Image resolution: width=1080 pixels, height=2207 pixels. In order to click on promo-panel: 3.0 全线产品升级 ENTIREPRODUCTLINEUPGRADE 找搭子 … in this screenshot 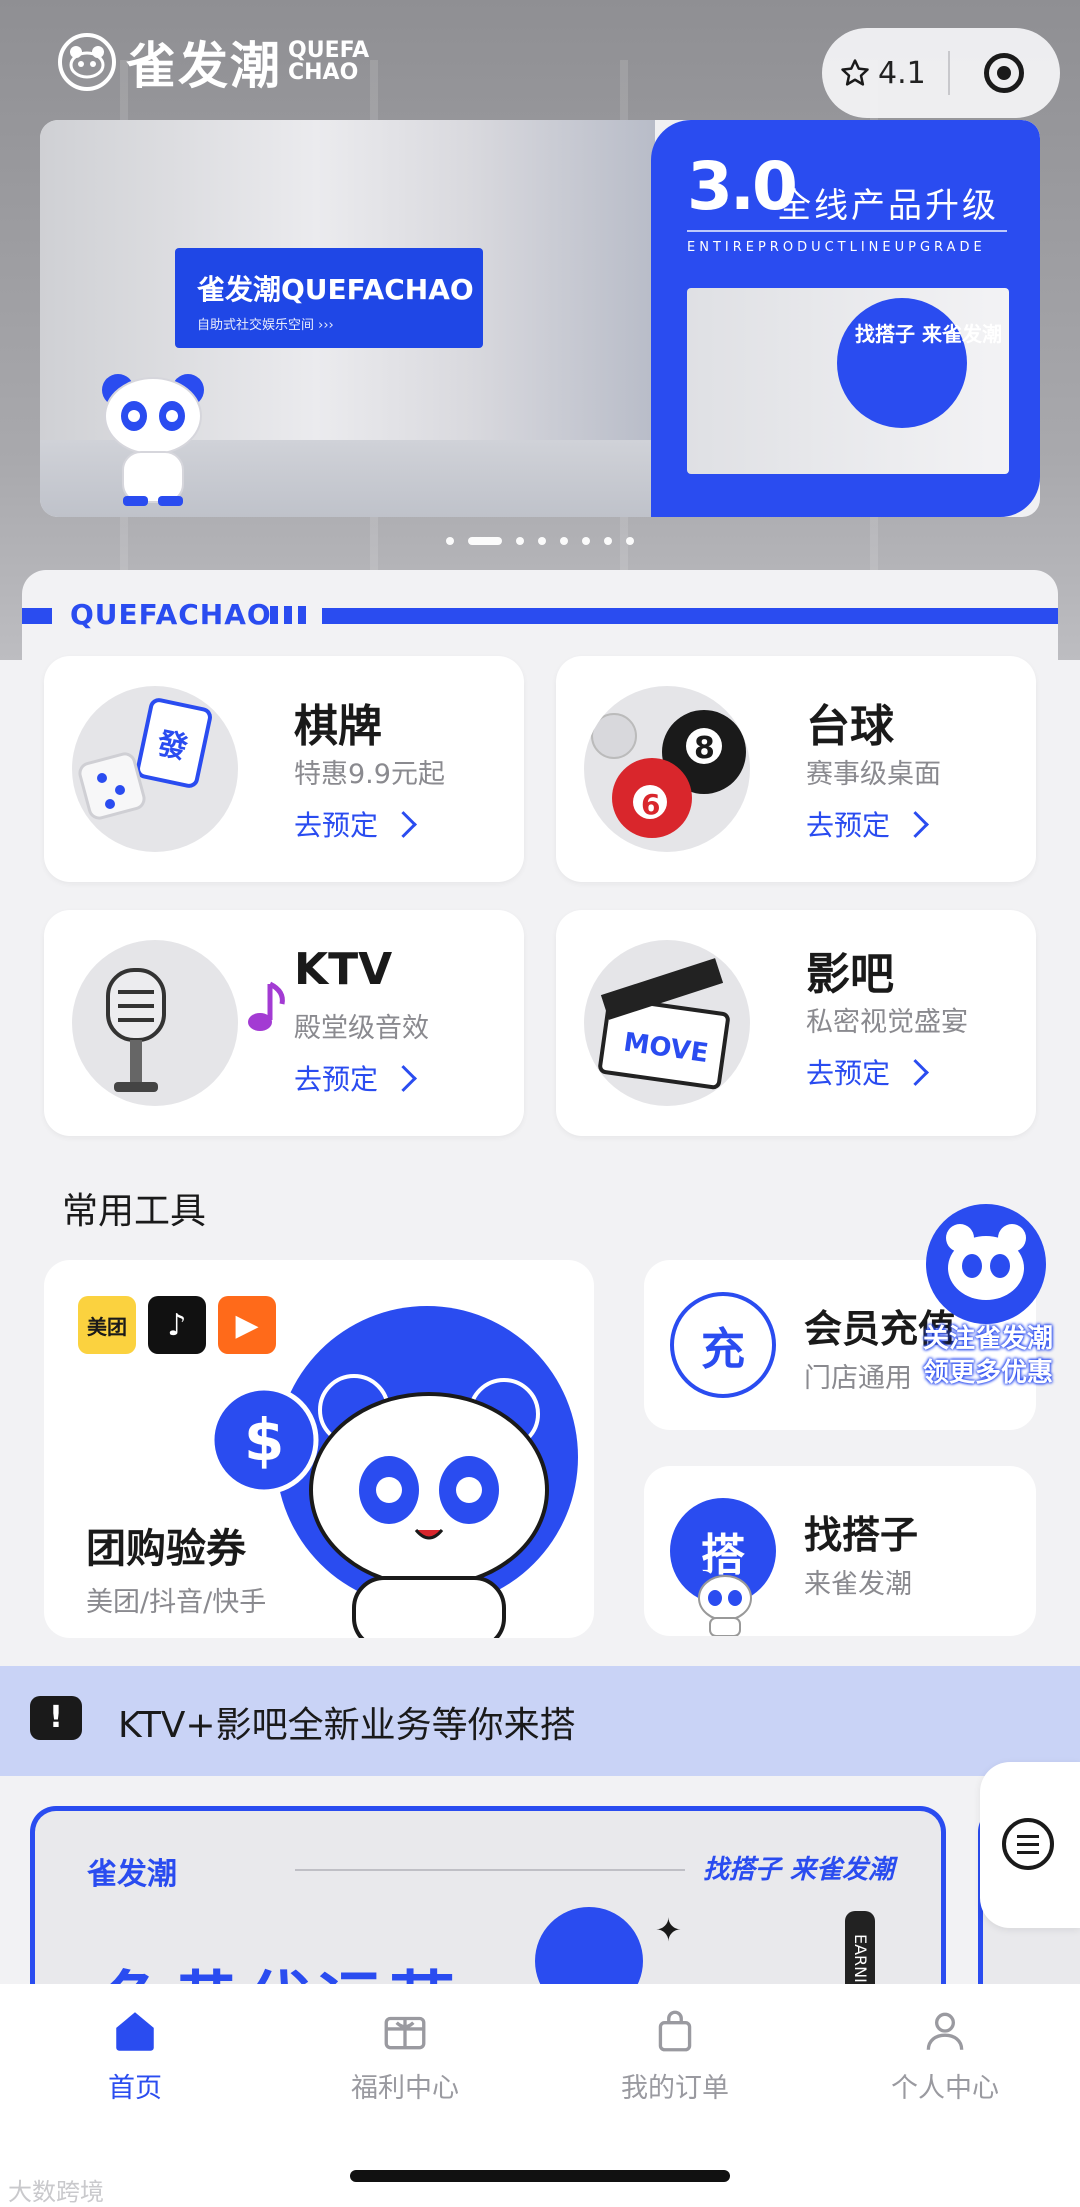, I will do `click(845, 318)`.